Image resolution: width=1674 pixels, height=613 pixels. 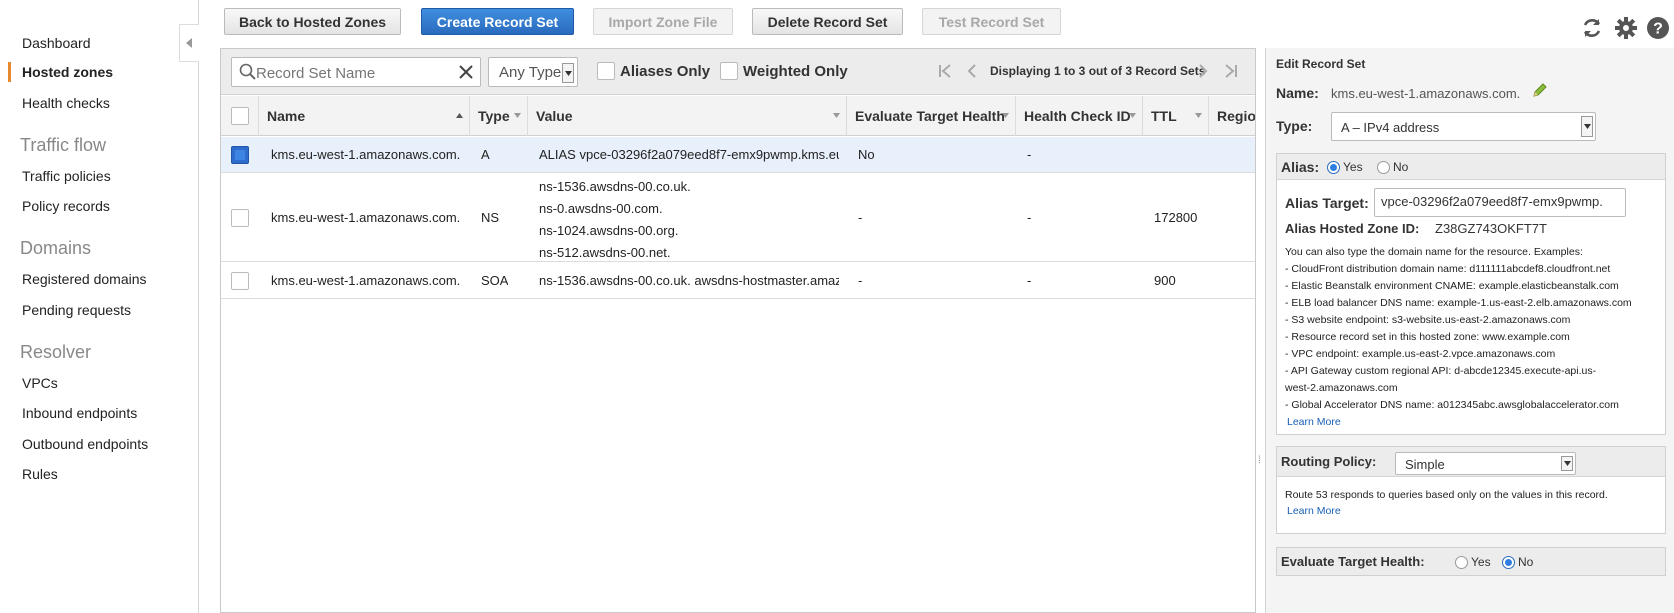 I want to click on sidebar-item-health-checks: Health checks, so click(x=66, y=103).